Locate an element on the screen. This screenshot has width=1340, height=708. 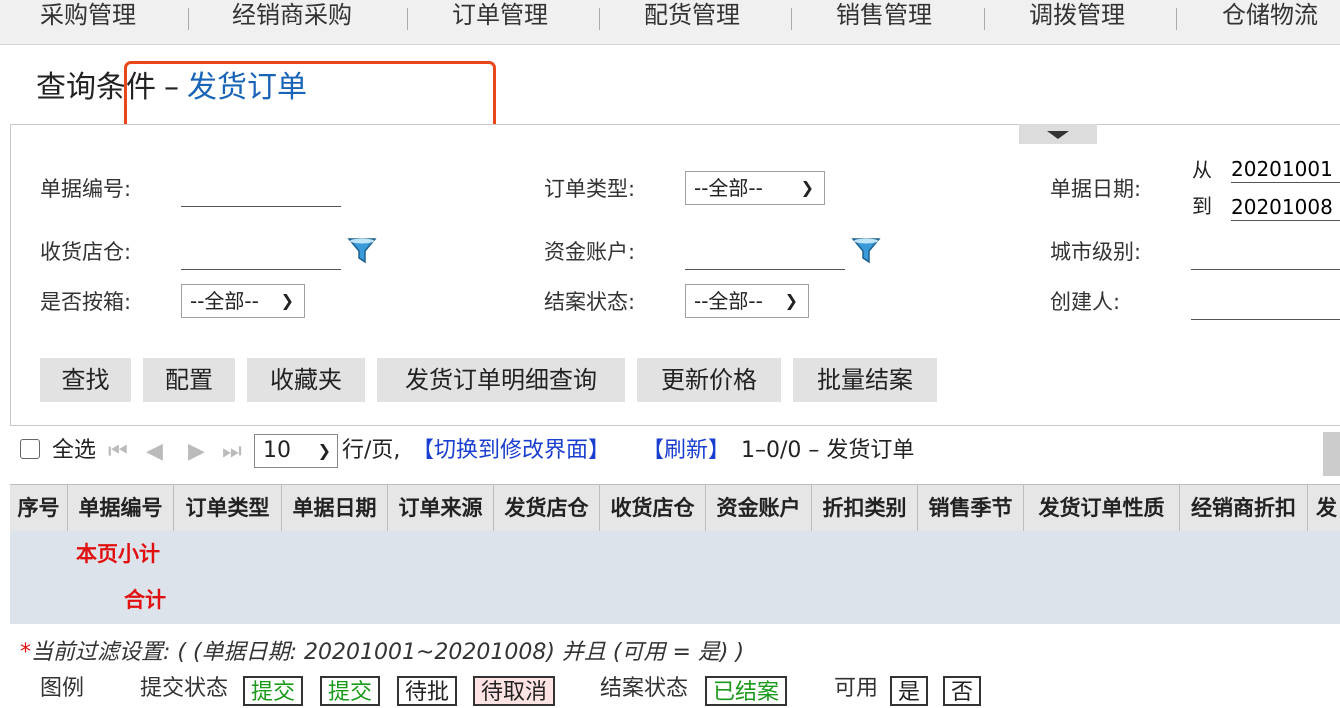
column-header: 单据编号 is located at coordinates (121, 508).